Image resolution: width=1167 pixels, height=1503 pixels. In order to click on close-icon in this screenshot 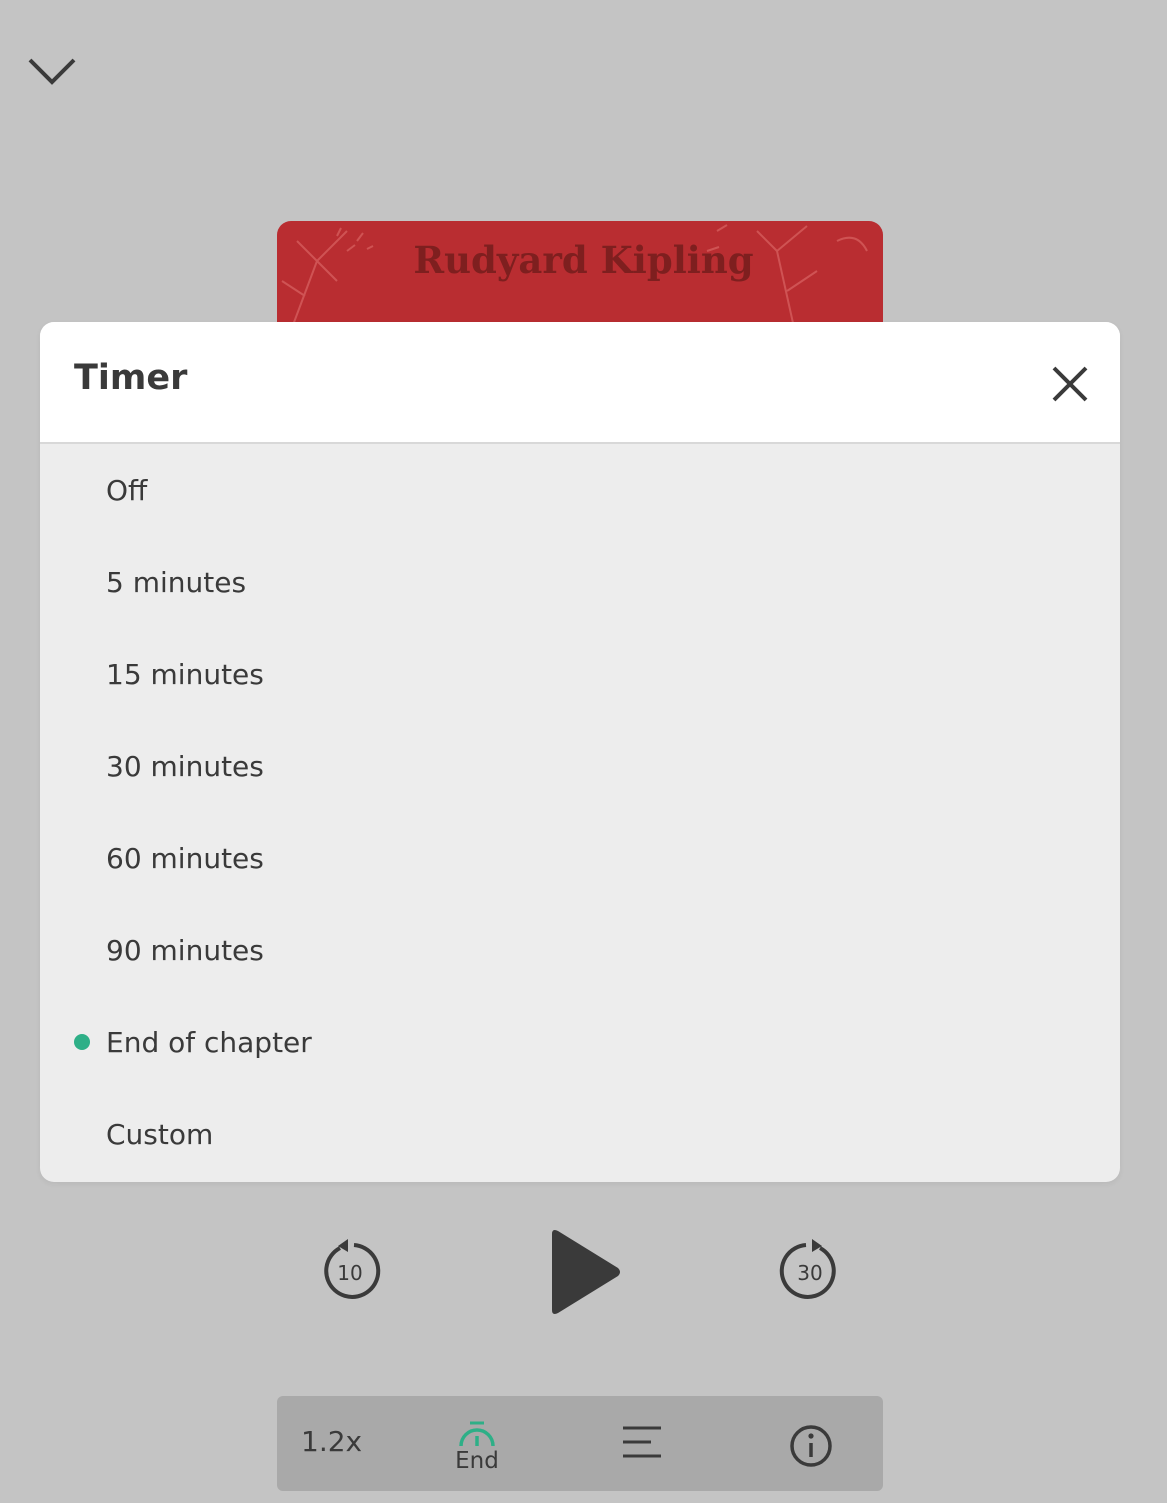, I will do `click(1070, 384)`.